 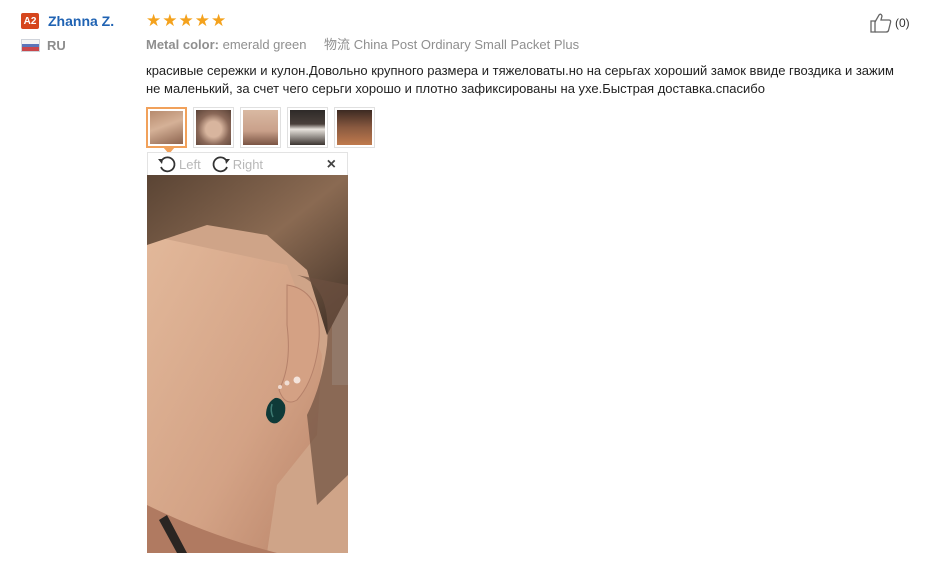 I want to click on photo-thumbnails, so click(x=531, y=130).